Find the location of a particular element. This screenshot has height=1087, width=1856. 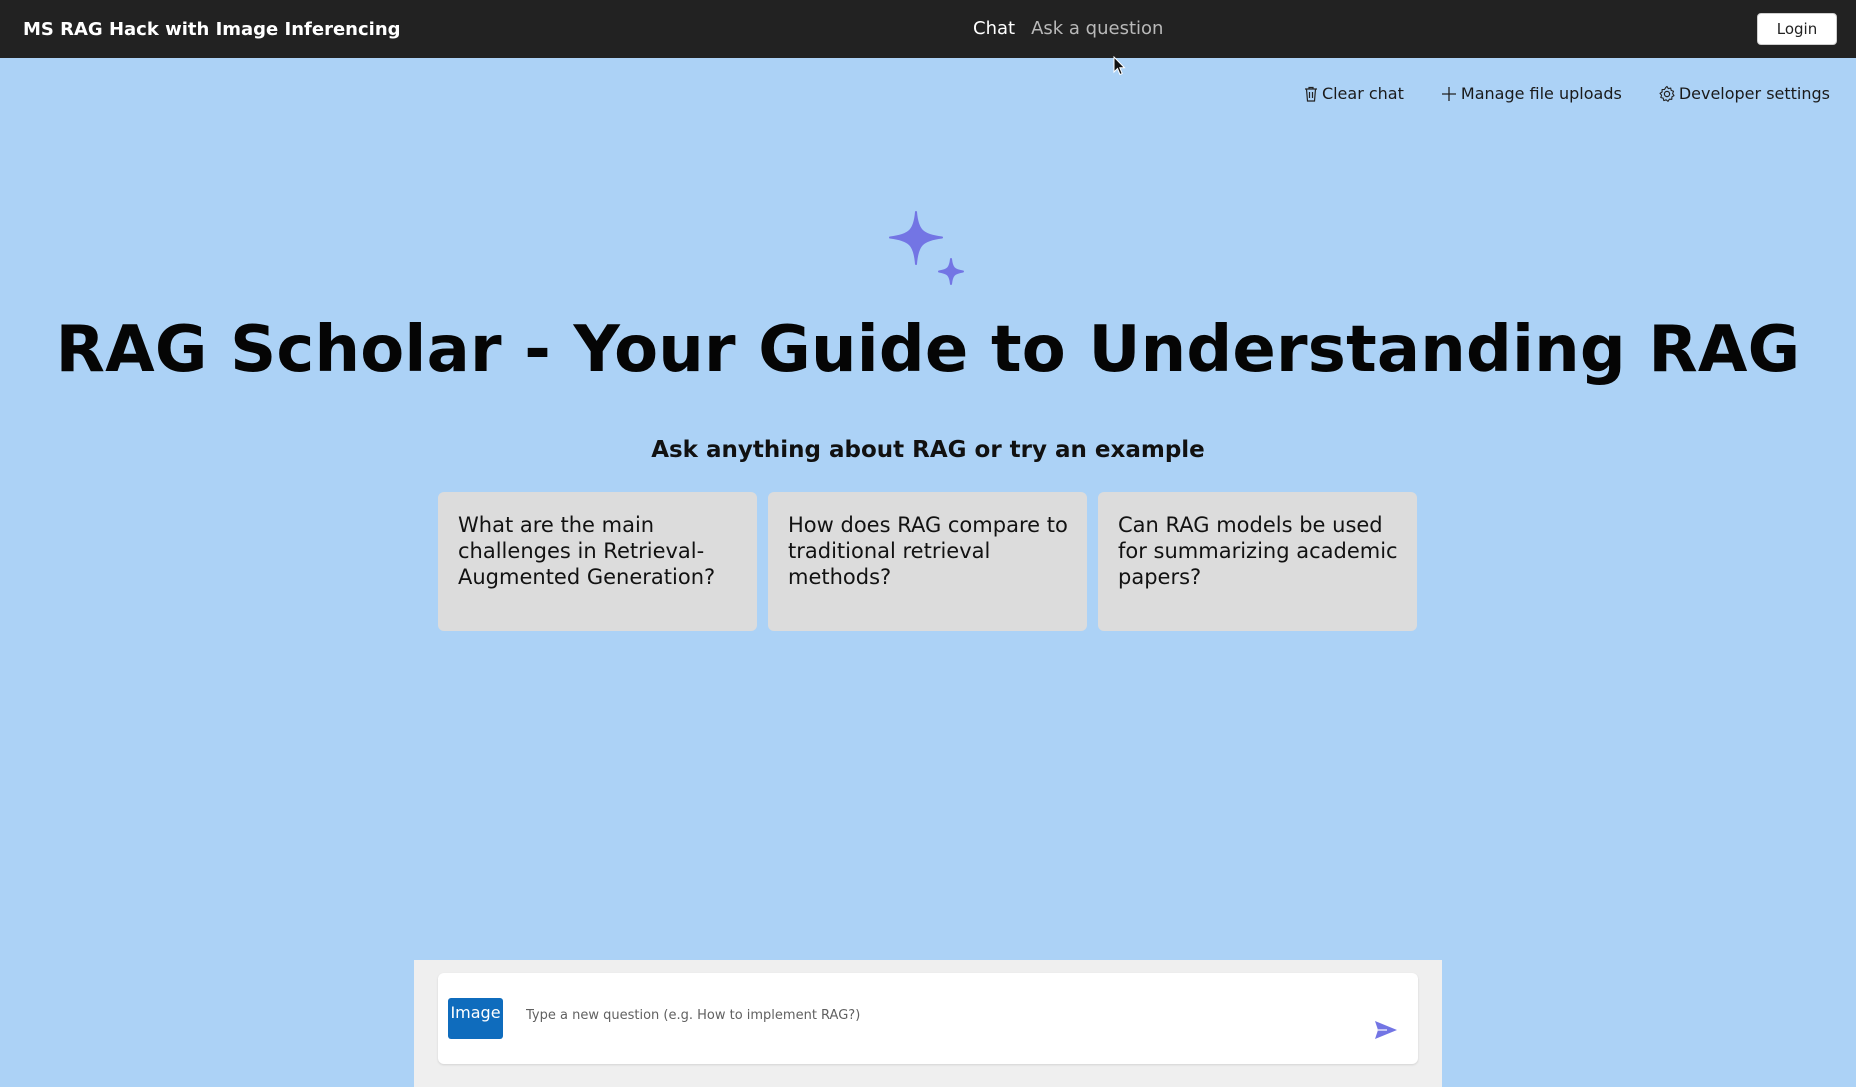

question-input is located at coordinates (926, 1015).